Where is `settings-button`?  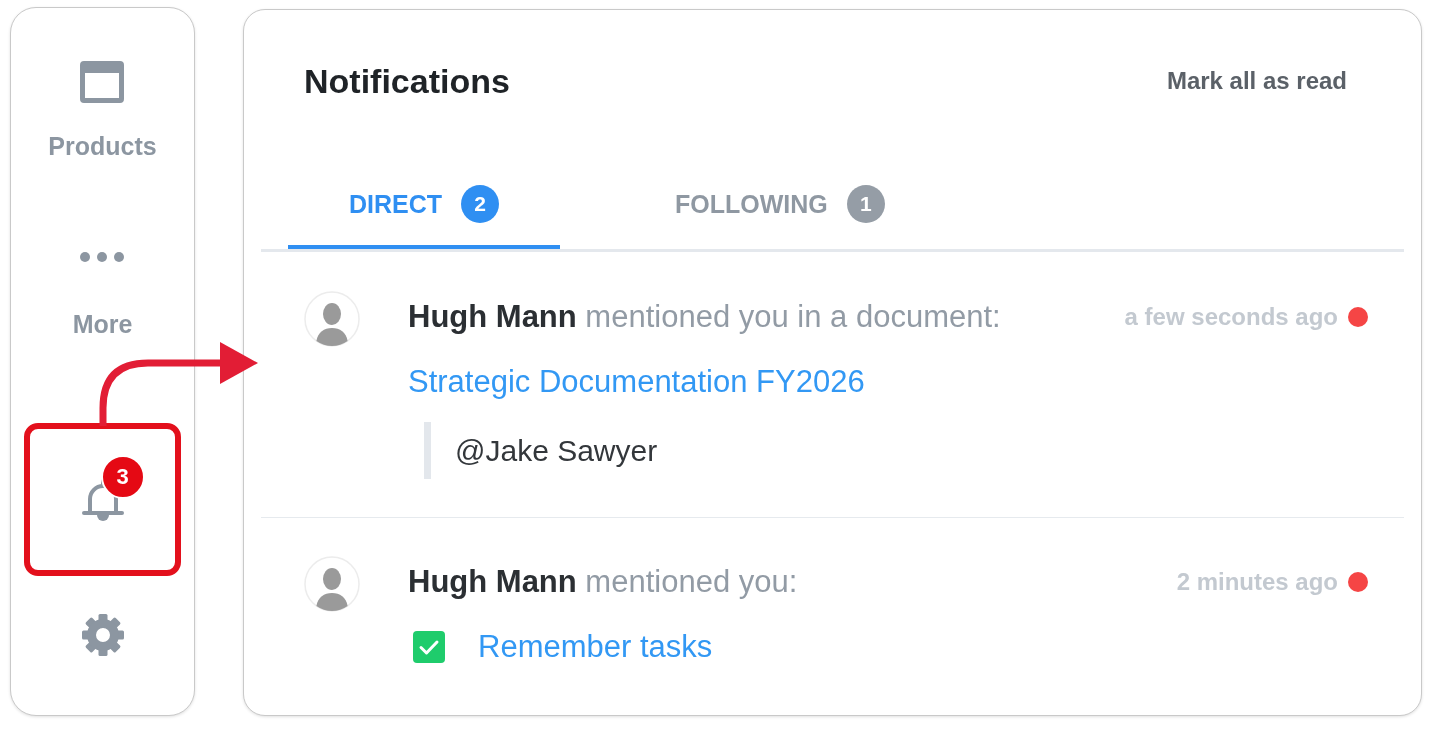
settings-button is located at coordinates (102, 635).